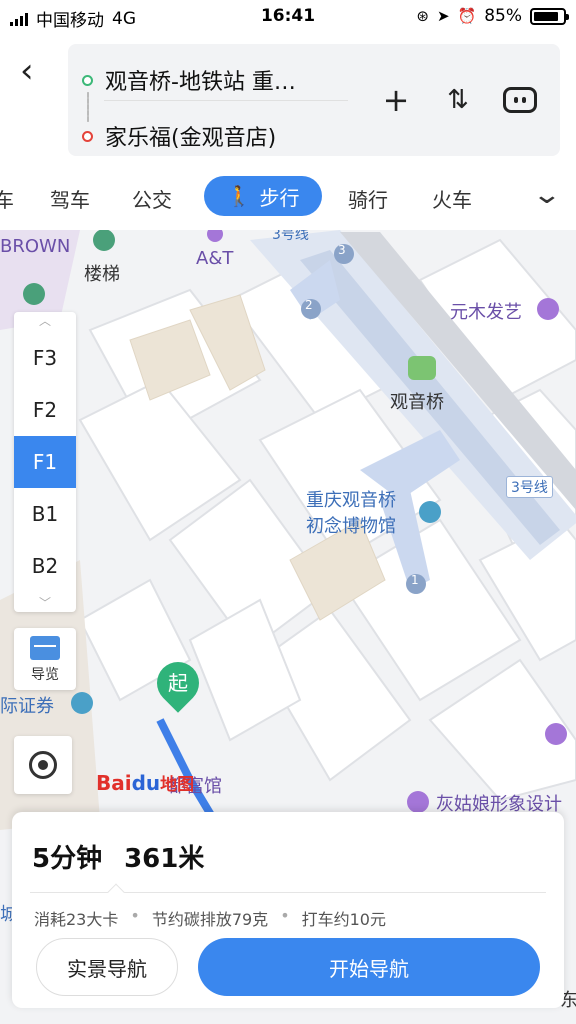  What do you see at coordinates (309, 305) in the screenshot?
I see `exit-2-label: 2` at bounding box center [309, 305].